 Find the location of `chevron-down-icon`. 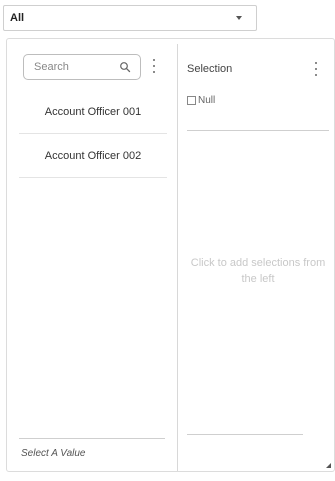

chevron-down-icon is located at coordinates (239, 18).